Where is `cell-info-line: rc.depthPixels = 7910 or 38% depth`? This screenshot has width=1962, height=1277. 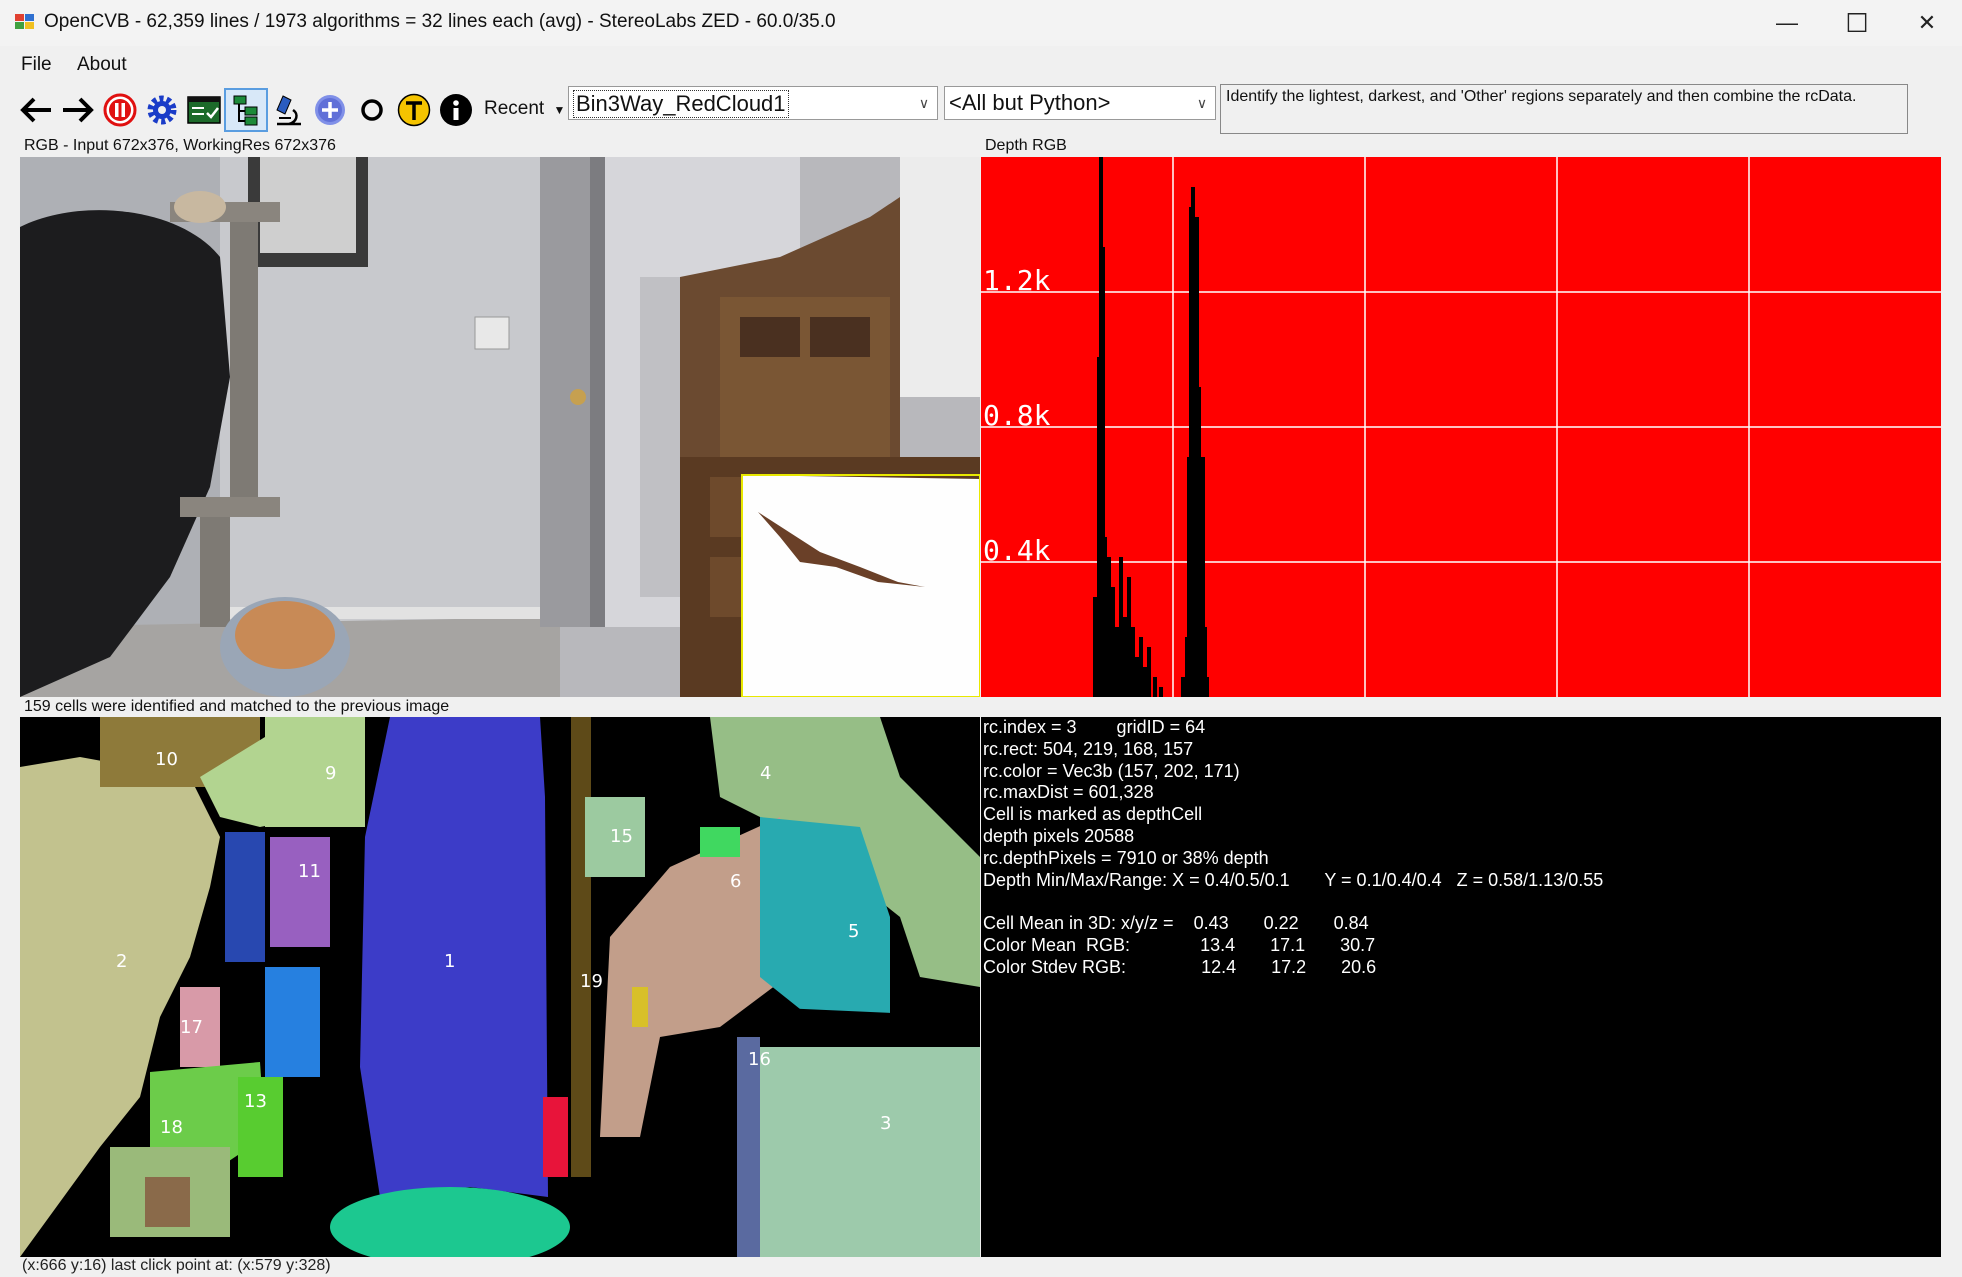 cell-info-line: rc.depthPixels = 7910 or 38% depth is located at coordinates (1126, 857).